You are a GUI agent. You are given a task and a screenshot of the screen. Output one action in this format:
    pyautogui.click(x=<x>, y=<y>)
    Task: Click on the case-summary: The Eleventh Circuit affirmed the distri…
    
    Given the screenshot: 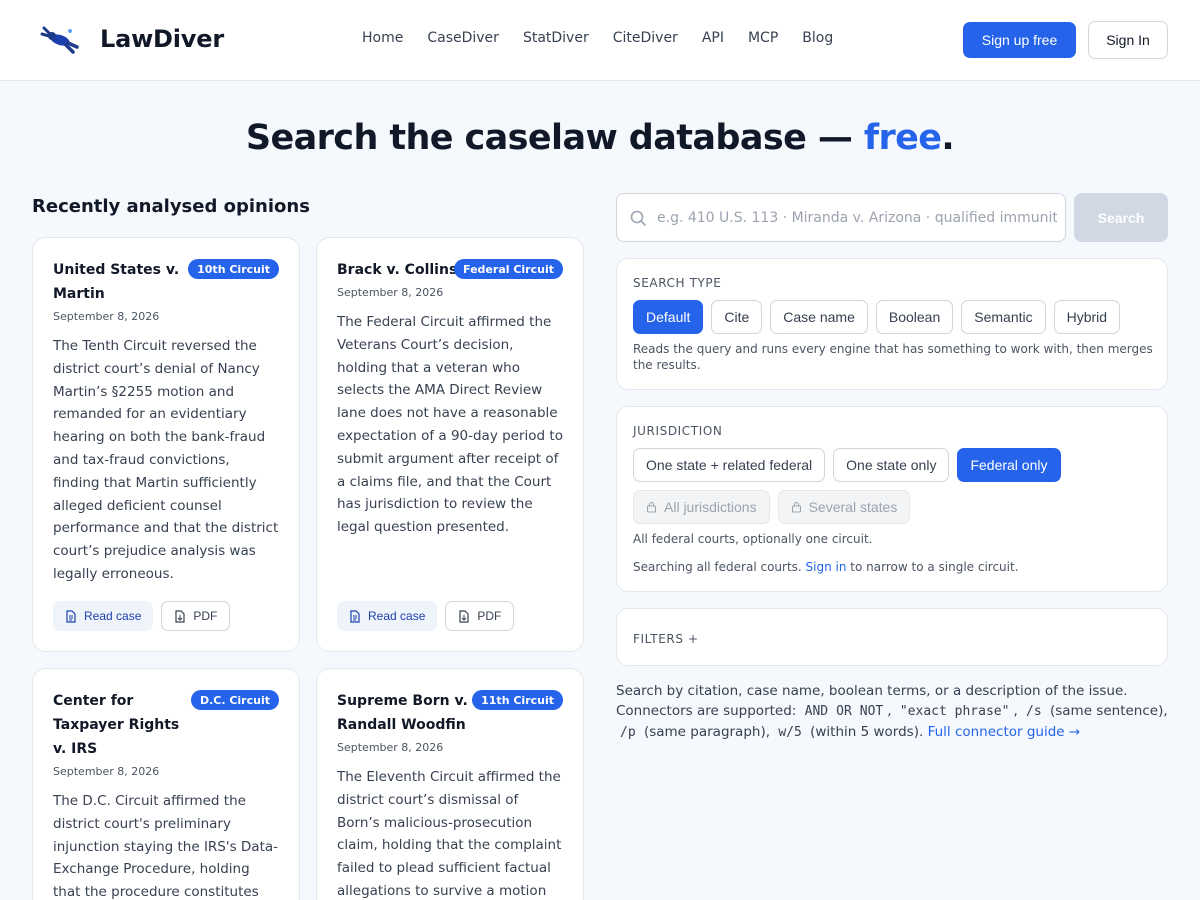 What is the action you would take?
    pyautogui.click(x=449, y=834)
    